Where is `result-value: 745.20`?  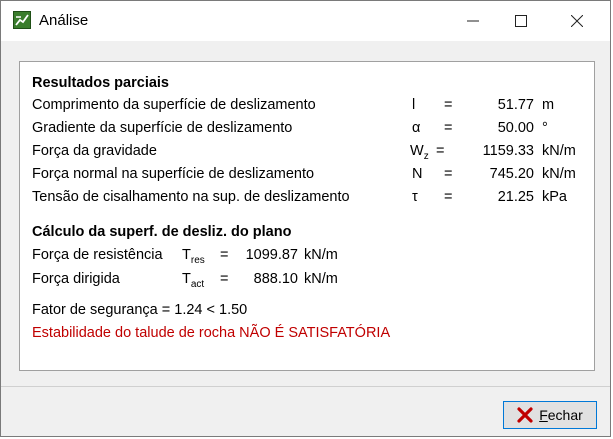
result-value: 745.20 is located at coordinates (511, 174).